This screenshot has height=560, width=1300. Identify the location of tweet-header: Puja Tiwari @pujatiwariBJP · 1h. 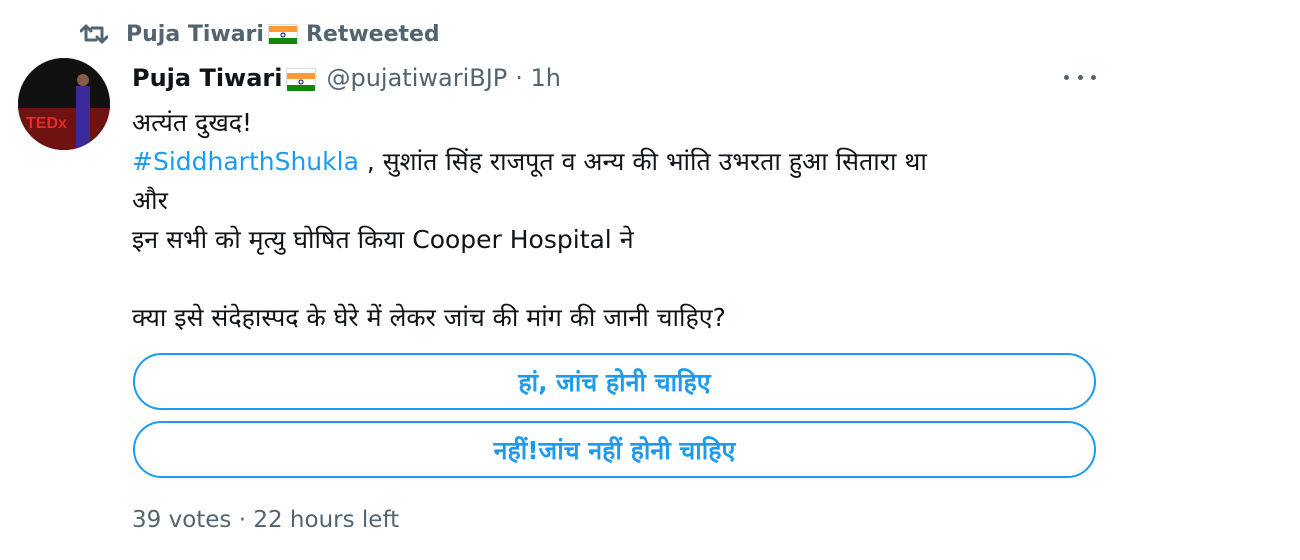
(621, 78).